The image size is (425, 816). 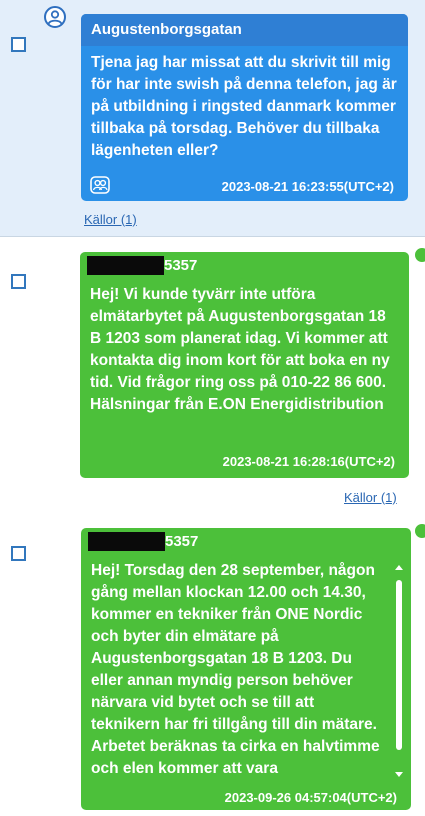 What do you see at coordinates (310, 797) in the screenshot?
I see `message-timestamp: 2023-09-26 04:57:04(UTC+2)` at bounding box center [310, 797].